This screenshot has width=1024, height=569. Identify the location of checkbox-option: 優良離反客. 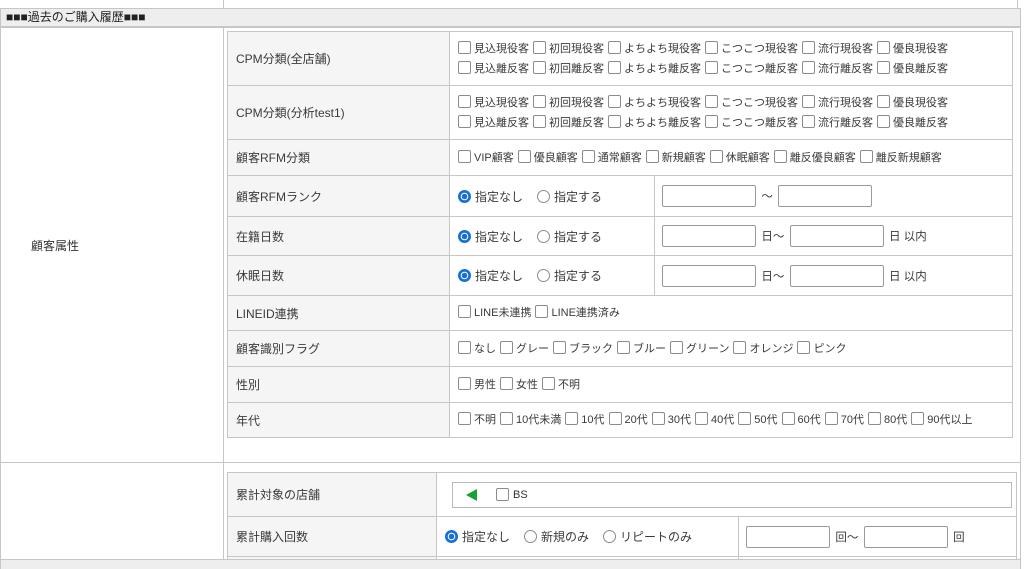
(912, 69).